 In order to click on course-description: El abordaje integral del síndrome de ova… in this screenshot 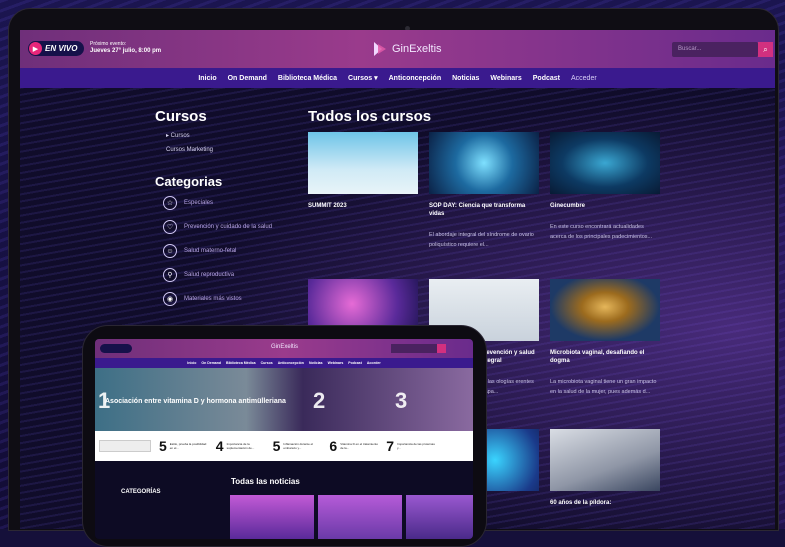, I will do `click(481, 240)`.